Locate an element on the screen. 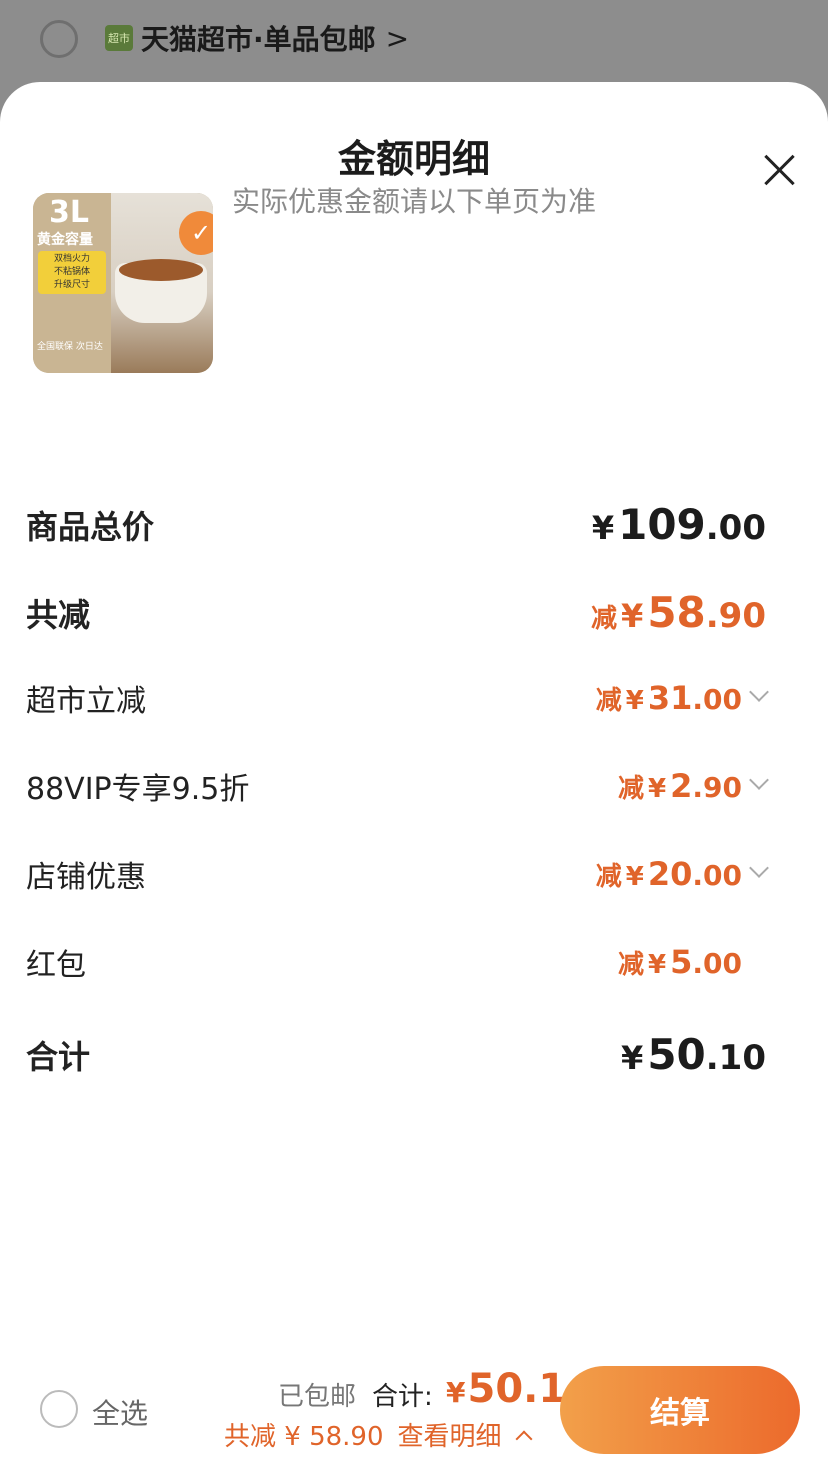 The height and width of the screenshot is (1480, 828). amount-int: 20 is located at coordinates (670, 874).